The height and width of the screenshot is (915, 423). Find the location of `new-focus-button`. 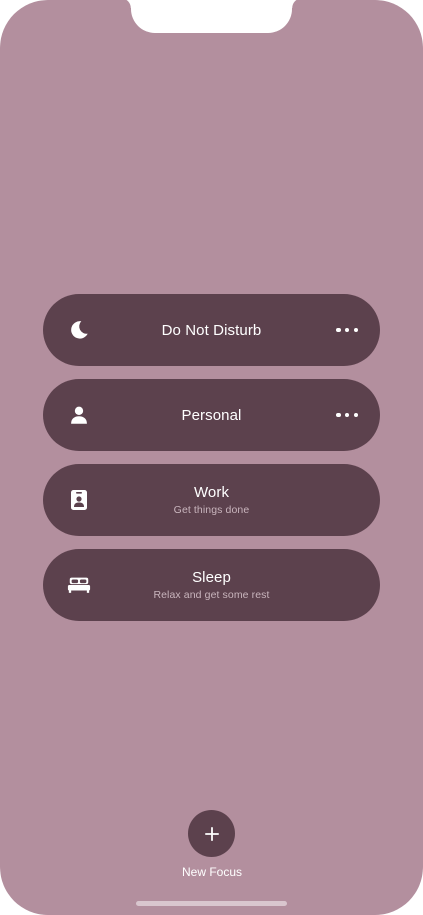

new-focus-button is located at coordinates (211, 833).